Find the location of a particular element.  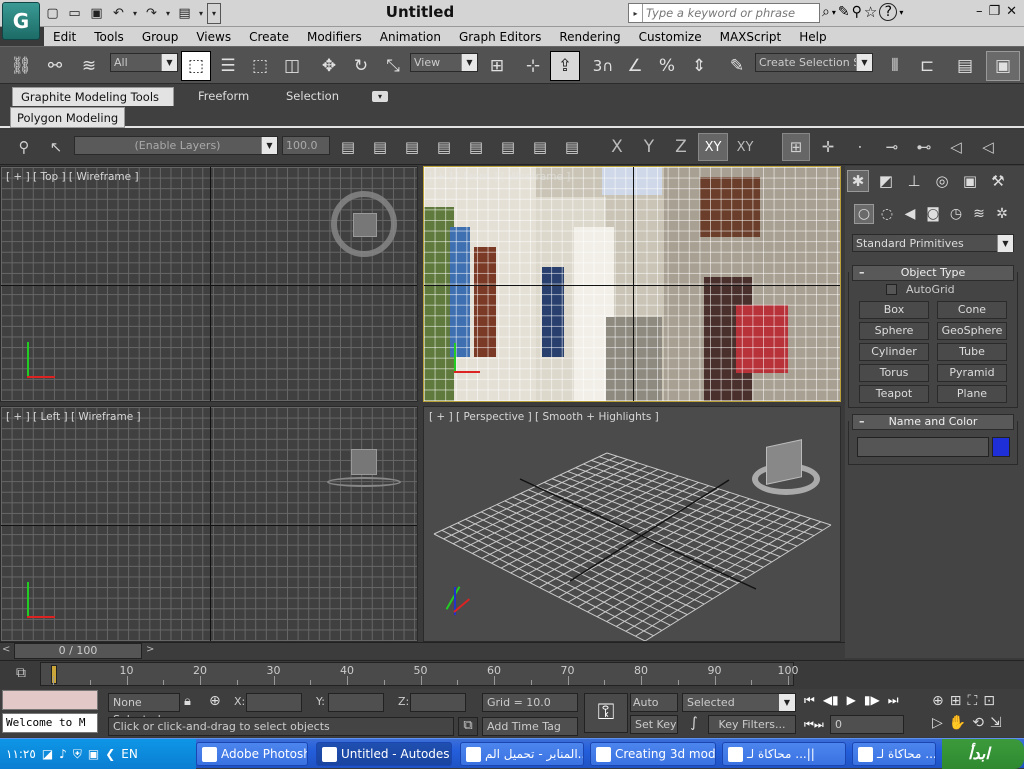

next-frame-icon: ▮▶ is located at coordinates (872, 700).